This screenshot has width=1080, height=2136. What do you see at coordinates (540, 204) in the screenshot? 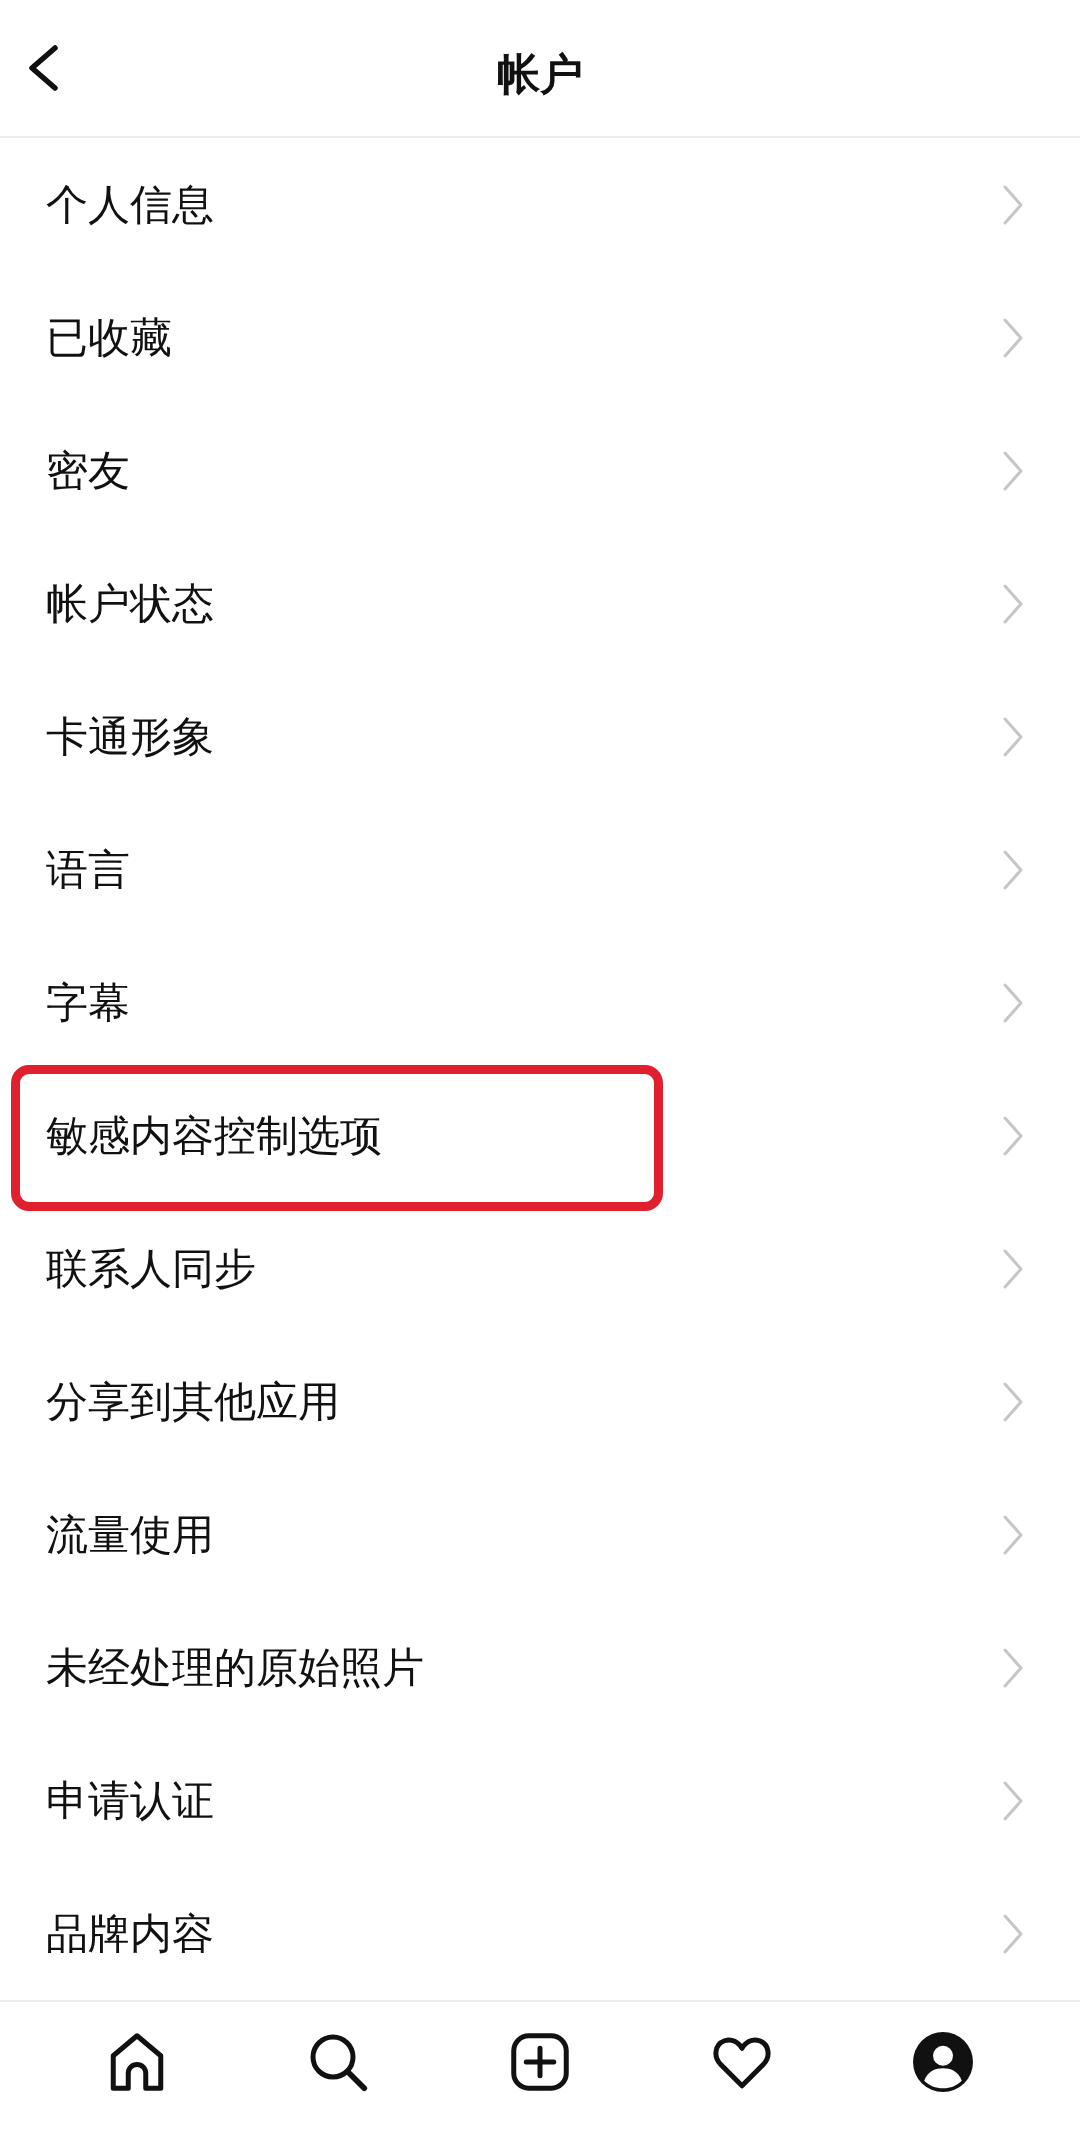
I see `settings-item: 个人信息` at bounding box center [540, 204].